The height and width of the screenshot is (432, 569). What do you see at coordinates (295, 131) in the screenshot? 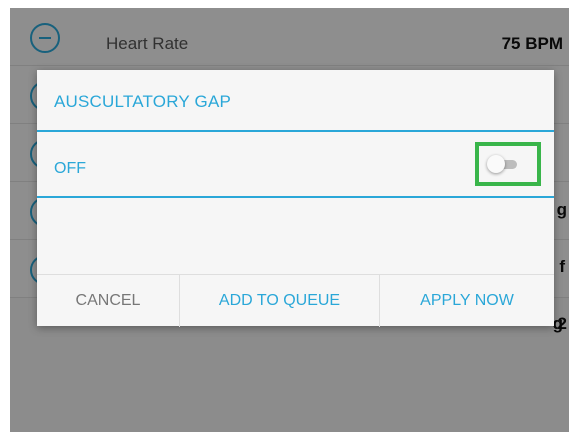
I see `title-divider` at bounding box center [295, 131].